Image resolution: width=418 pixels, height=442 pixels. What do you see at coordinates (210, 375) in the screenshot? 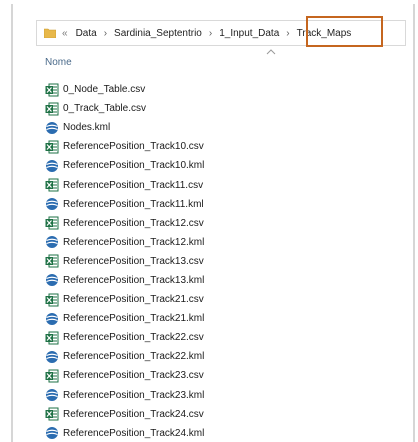
I see `file-list-item: ReferencePosition_Track23.csv` at bounding box center [210, 375].